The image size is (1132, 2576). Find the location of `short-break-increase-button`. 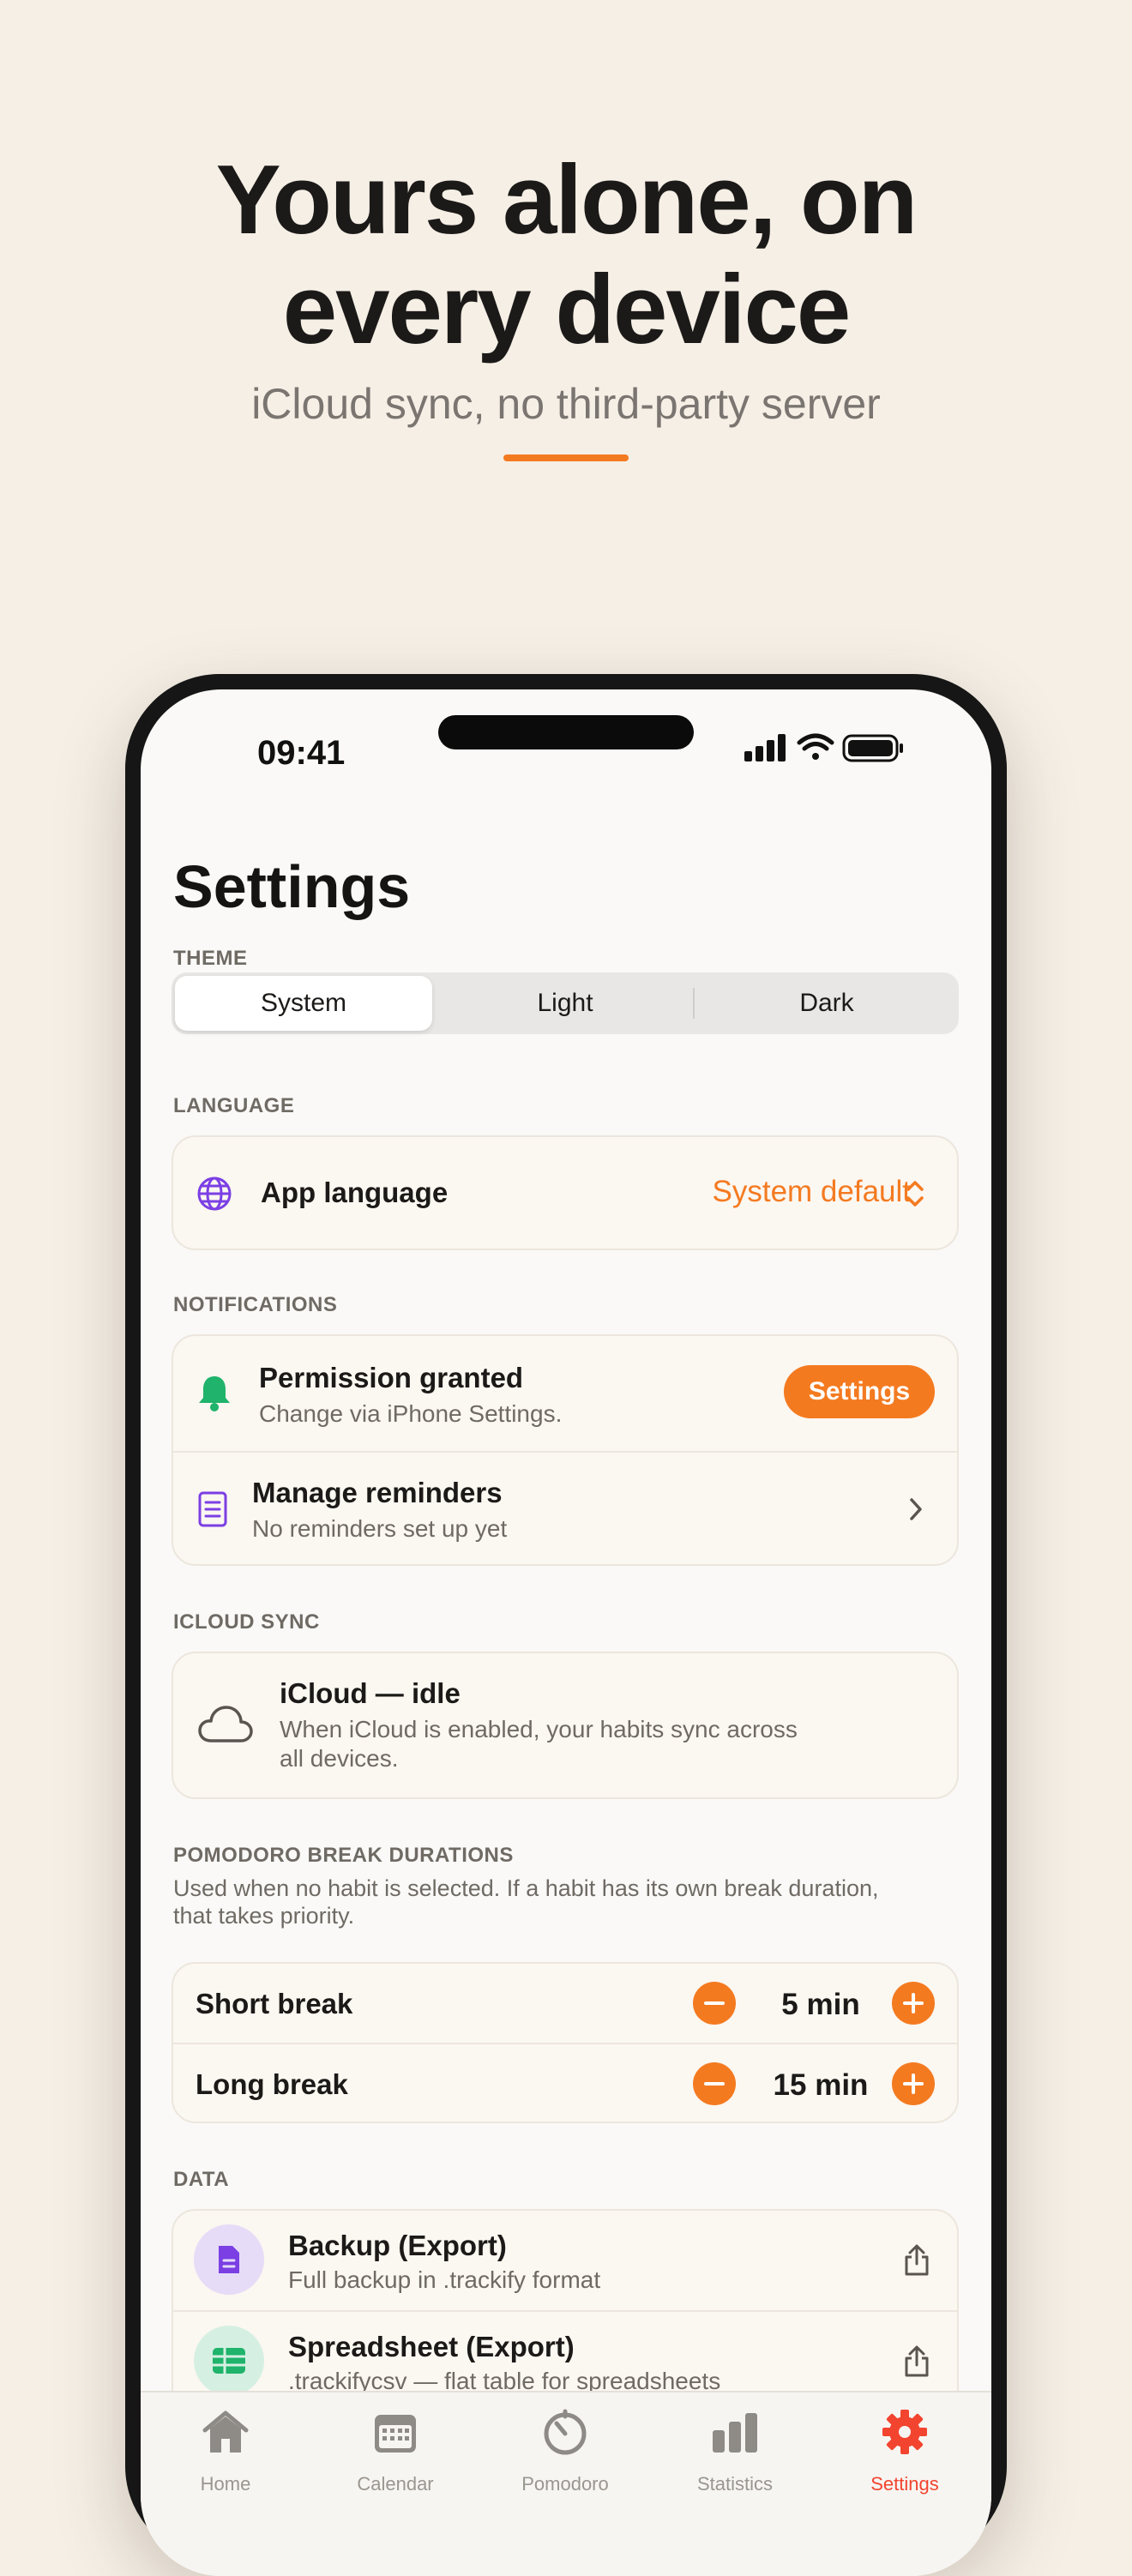

short-break-increase-button is located at coordinates (913, 2003).